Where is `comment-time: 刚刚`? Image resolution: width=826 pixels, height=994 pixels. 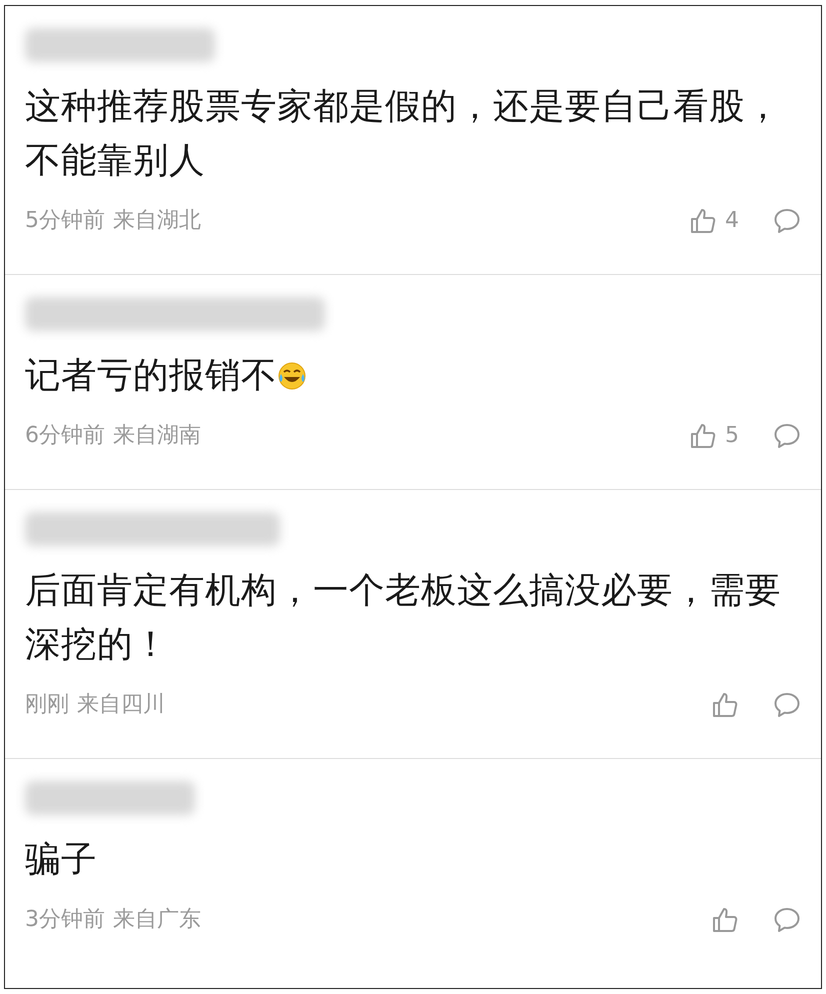 comment-time: 刚刚 is located at coordinates (47, 705).